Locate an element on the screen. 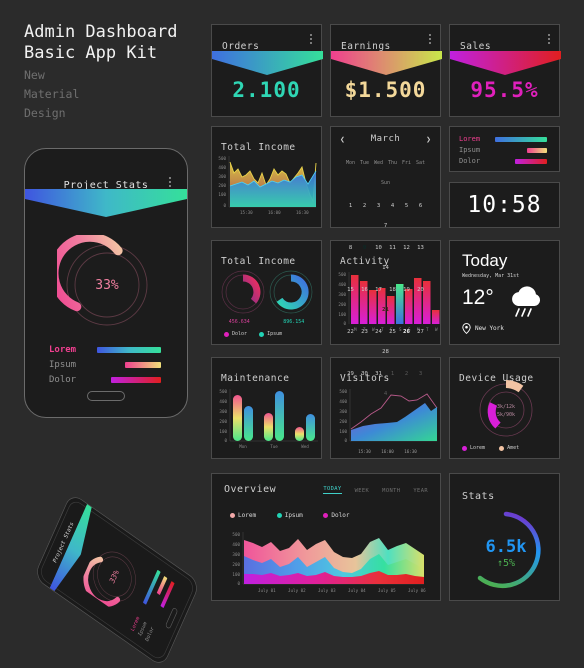 The height and width of the screenshot is (668, 584). phone-mockup-tilted: Project Stats 33% Lorem Ipsum Dolor is located at coordinates (117, 580).